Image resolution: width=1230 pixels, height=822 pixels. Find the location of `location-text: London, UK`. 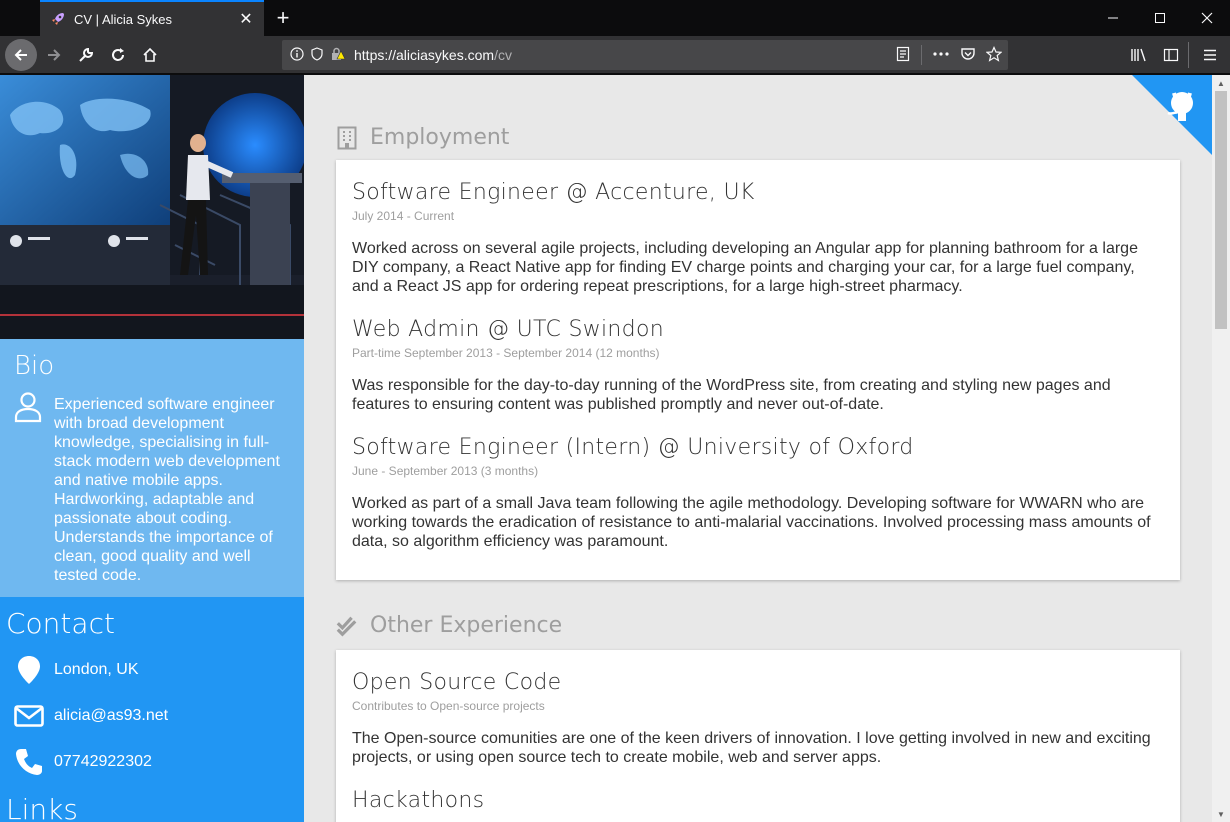

location-text: London, UK is located at coordinates (96, 669).